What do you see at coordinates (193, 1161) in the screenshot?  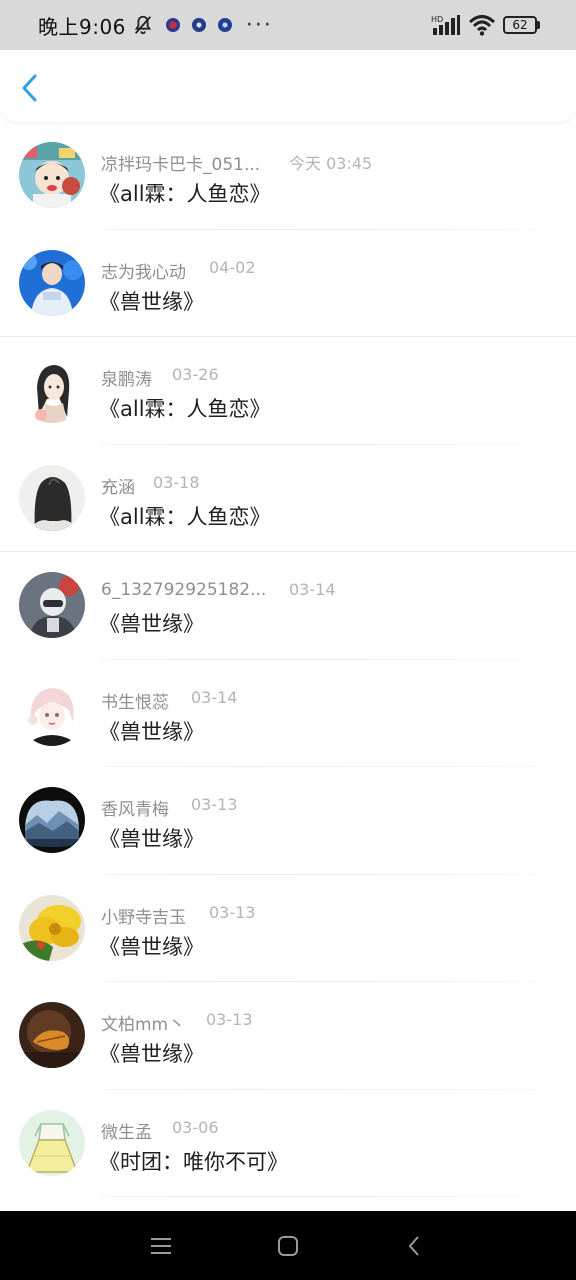 I see `book-title: 《时团：唯你不可》` at bounding box center [193, 1161].